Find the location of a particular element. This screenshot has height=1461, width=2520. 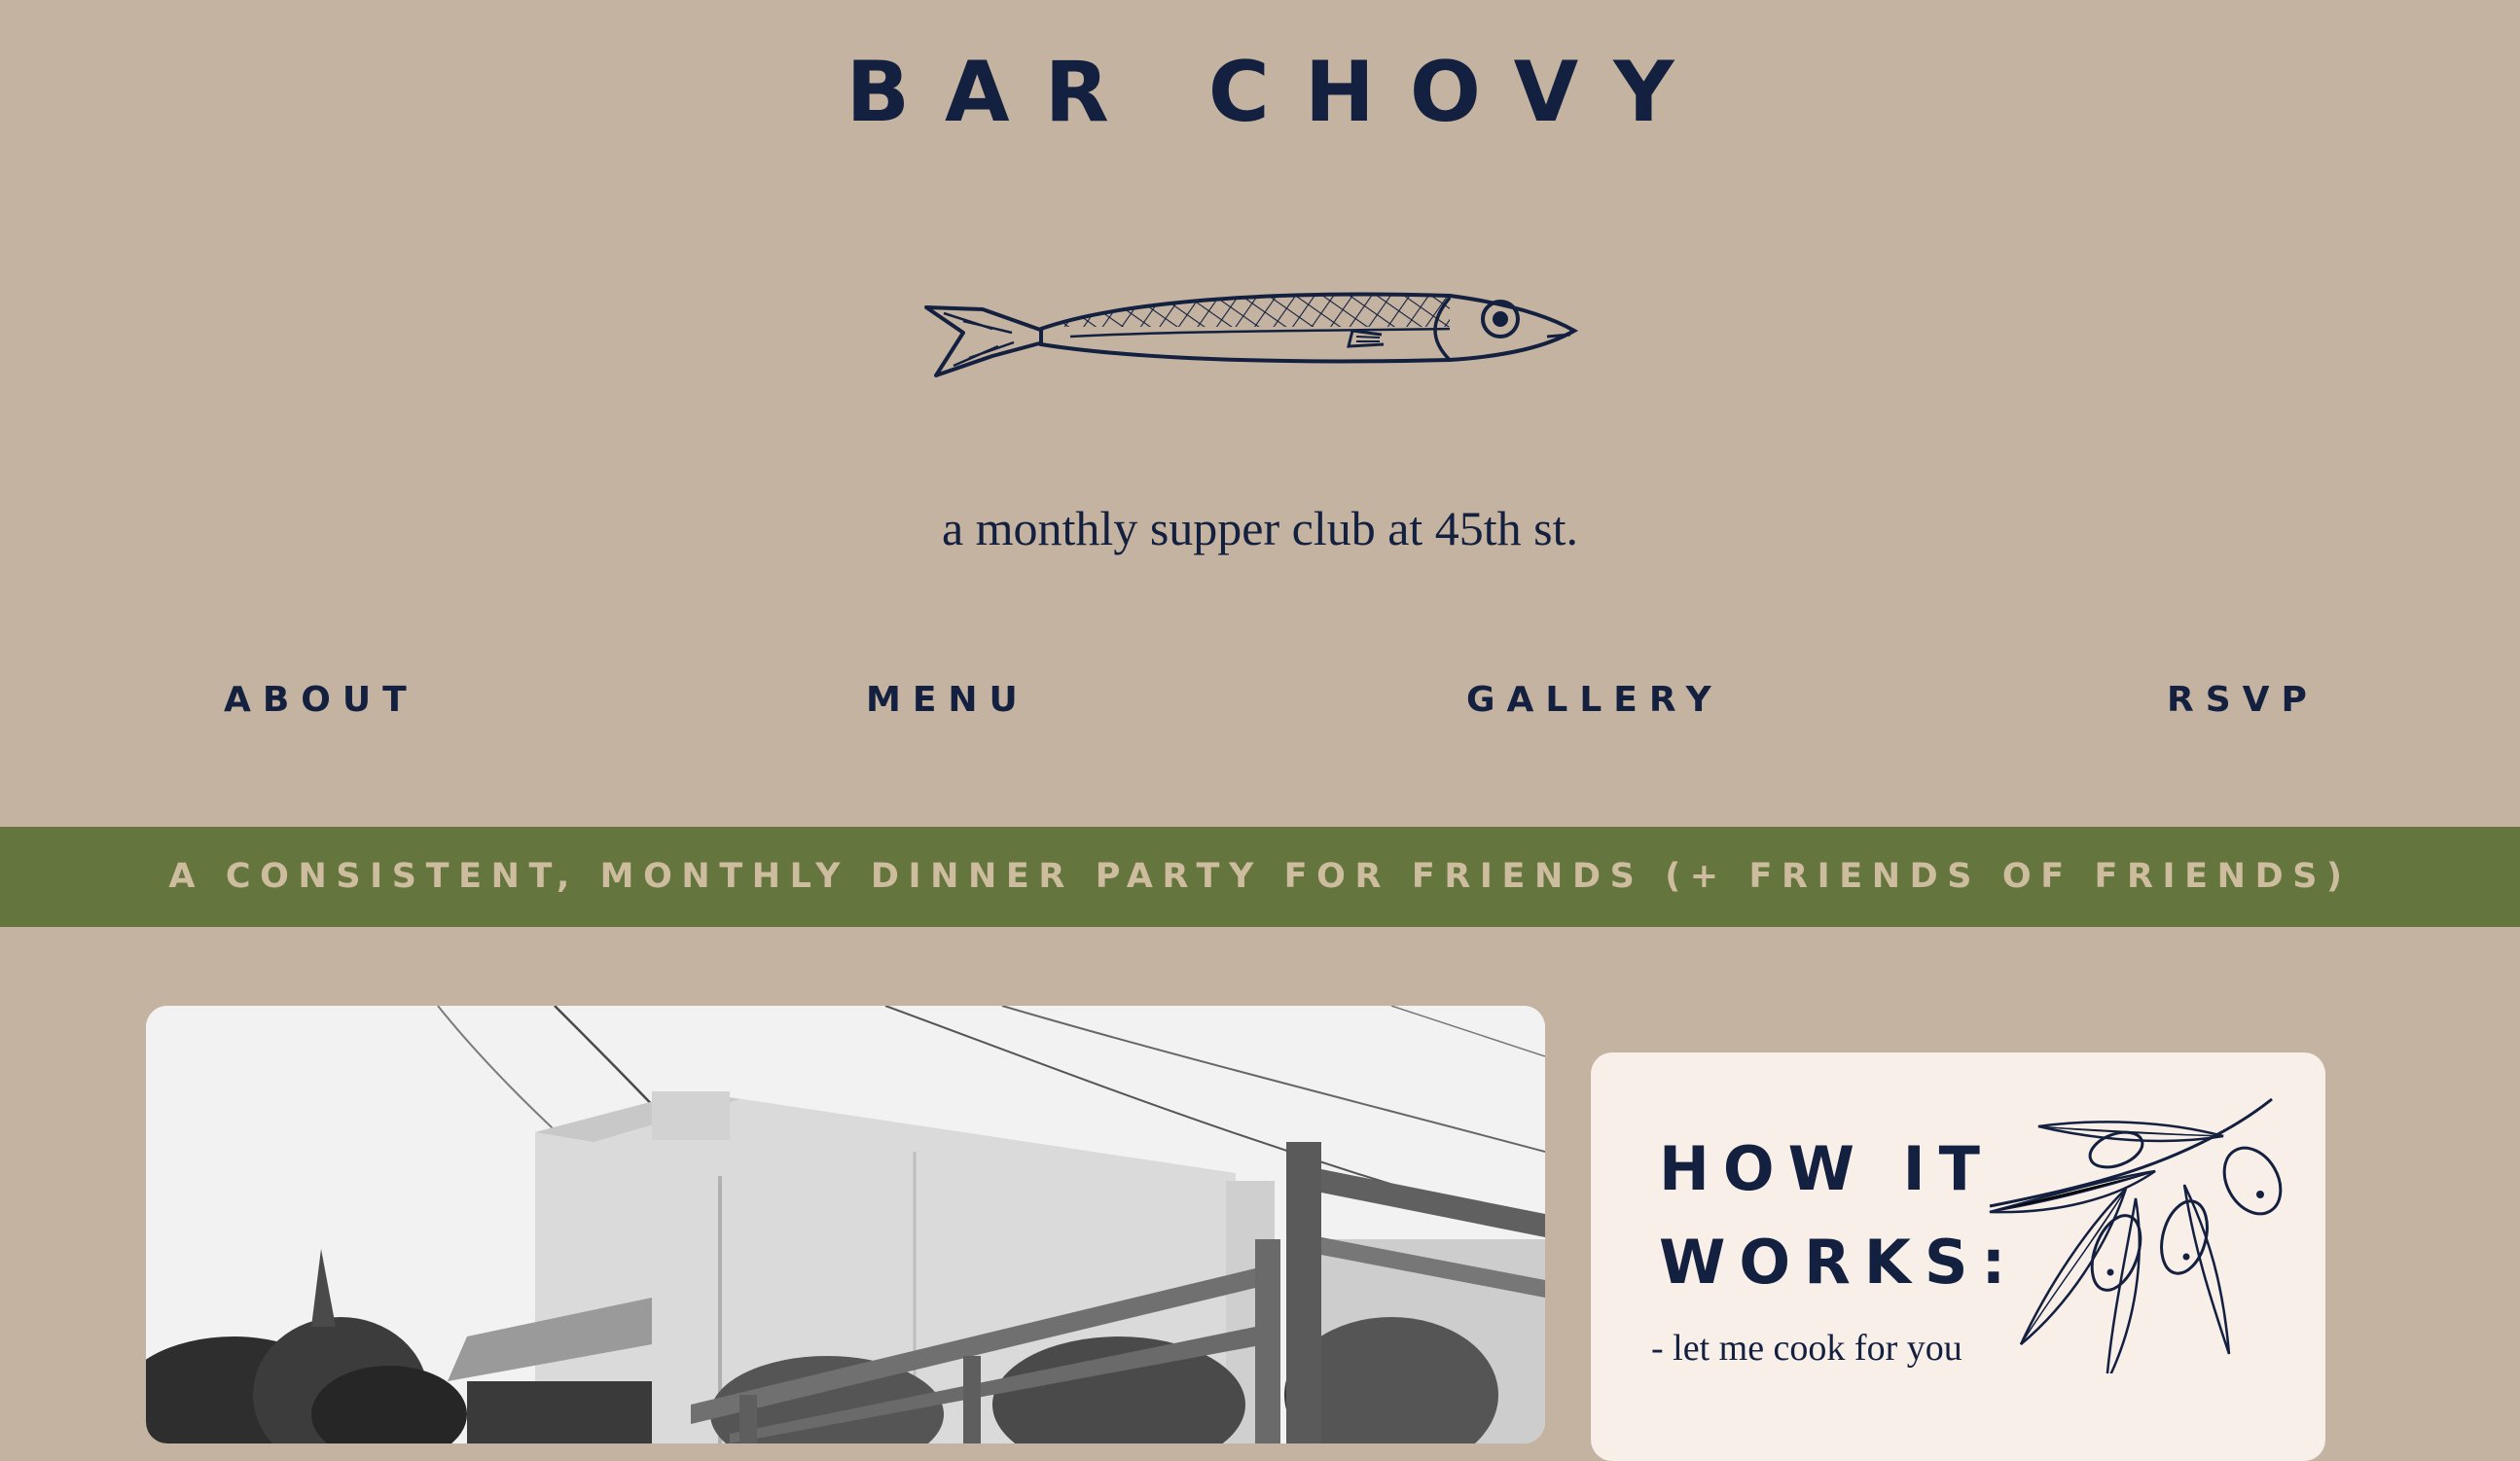

how-it-works-line: - let me cook for you is located at coordinates (1806, 1349).